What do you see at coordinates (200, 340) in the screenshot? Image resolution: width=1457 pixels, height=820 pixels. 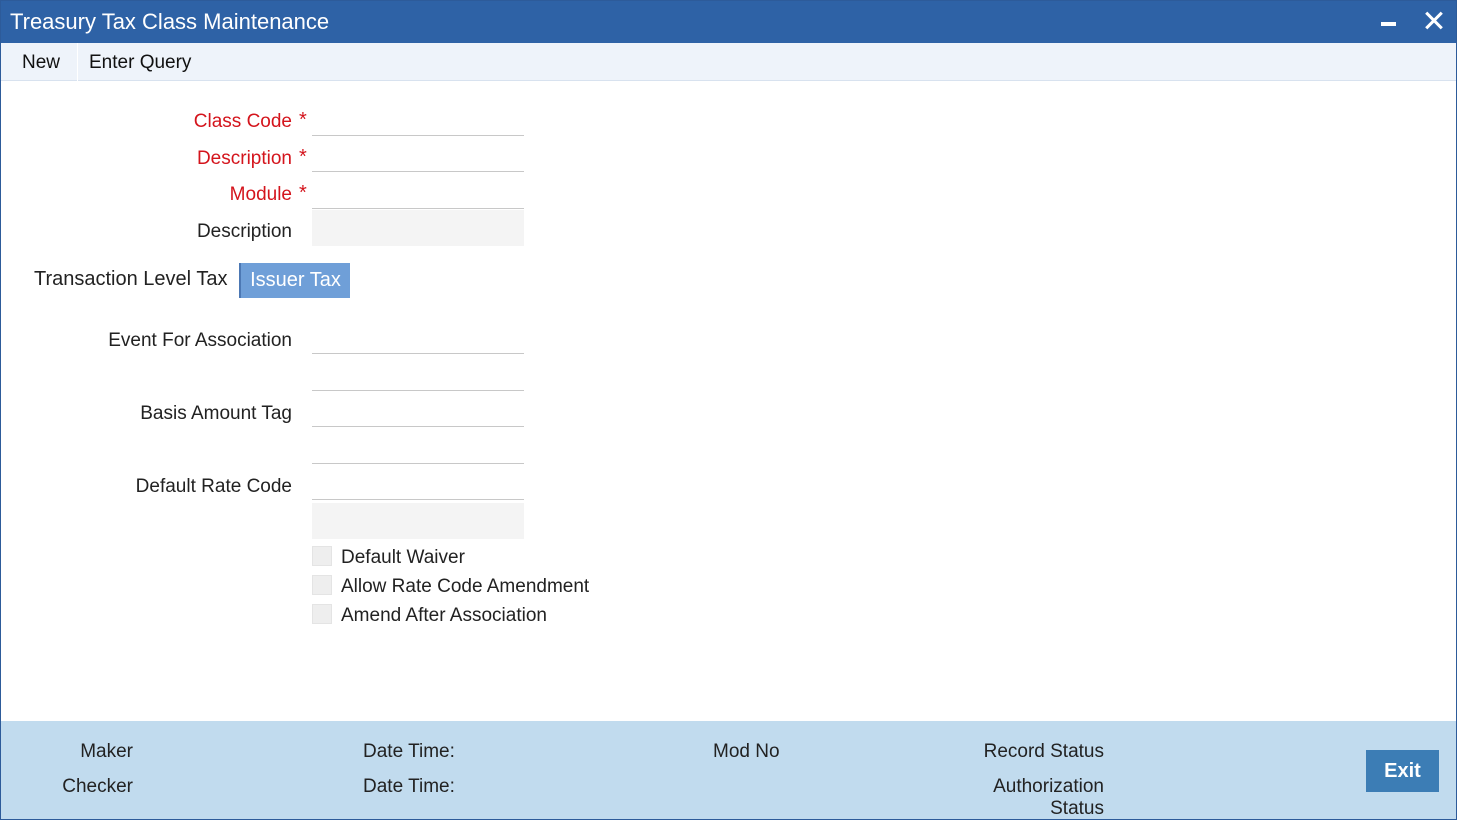 I see `event-for-association-label: Event For Association` at bounding box center [200, 340].